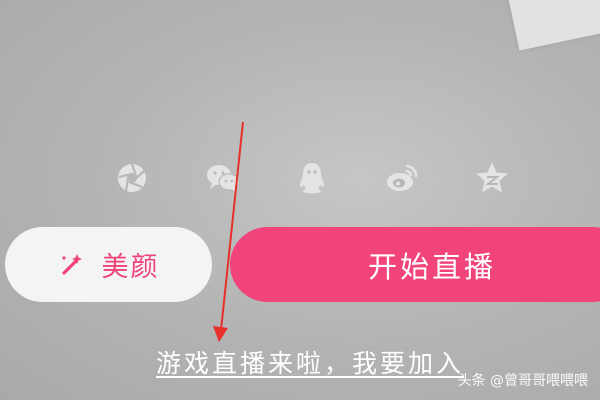 This screenshot has height=400, width=600. I want to click on camera-shutter-icon, so click(132, 178).